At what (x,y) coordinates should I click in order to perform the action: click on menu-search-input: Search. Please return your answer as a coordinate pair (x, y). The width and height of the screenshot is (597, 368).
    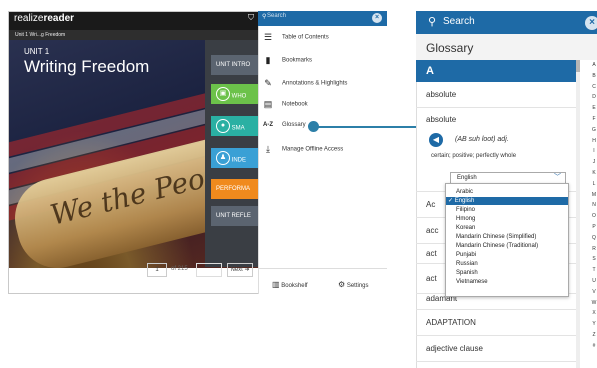
    Looking at the image, I should click on (276, 16).